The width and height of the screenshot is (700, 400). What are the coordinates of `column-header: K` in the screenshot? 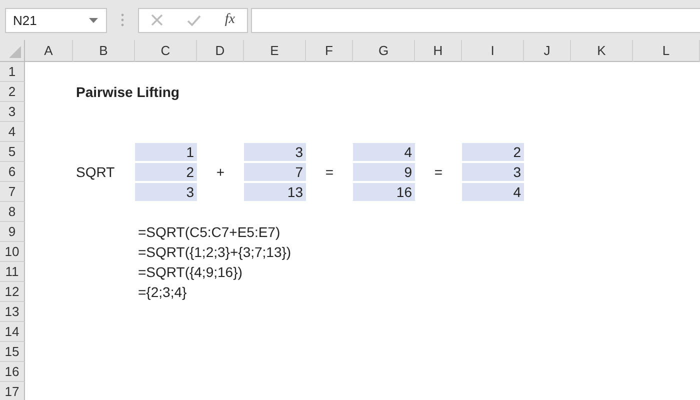 It's located at (602, 51).